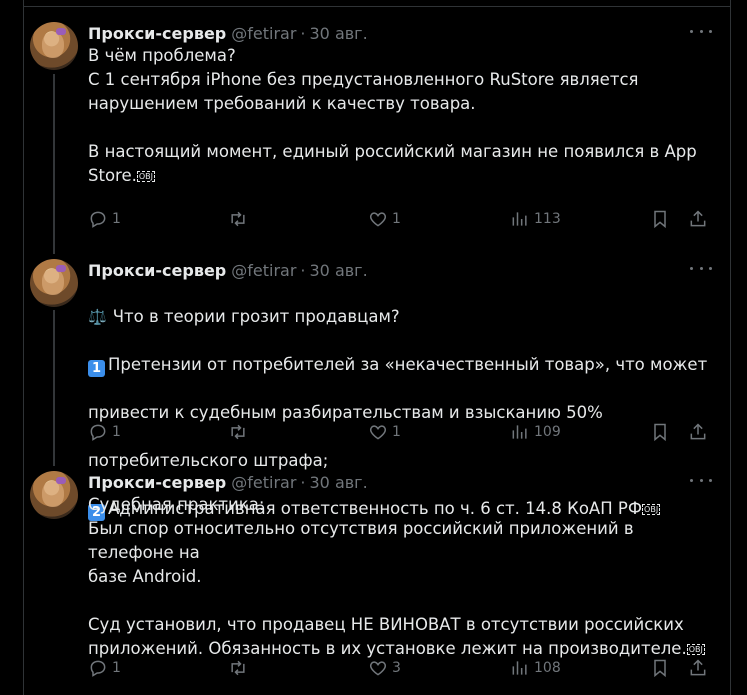 The height and width of the screenshot is (695, 747). I want to click on views-button: 109, so click(535, 432).